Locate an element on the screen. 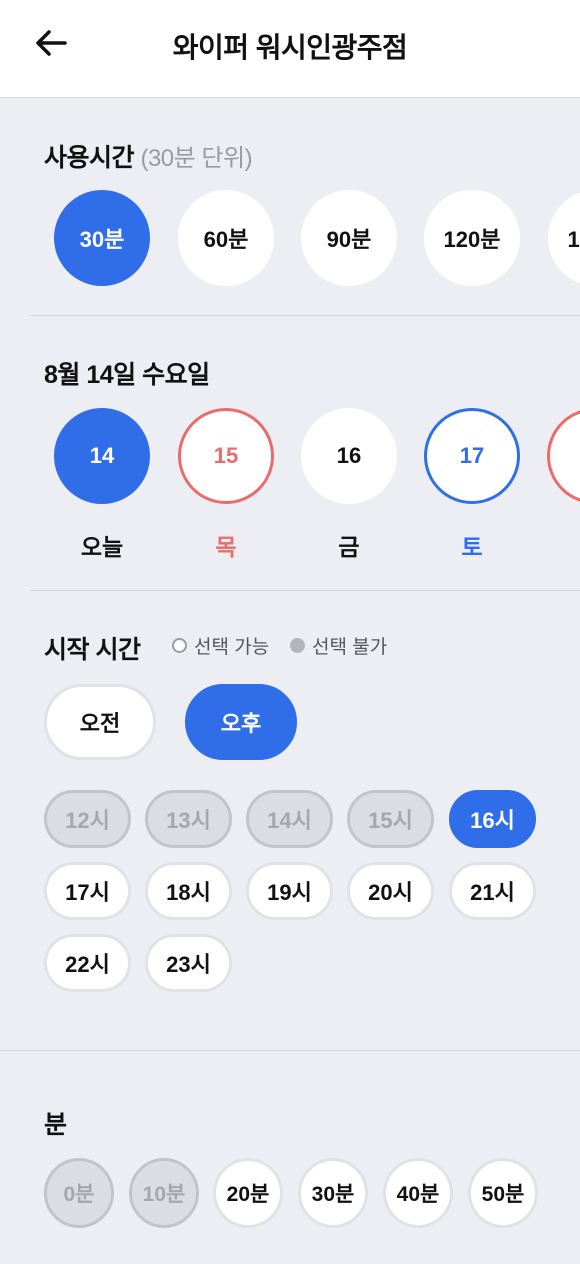  minute-option-50: 50분 is located at coordinates (503, 1193).